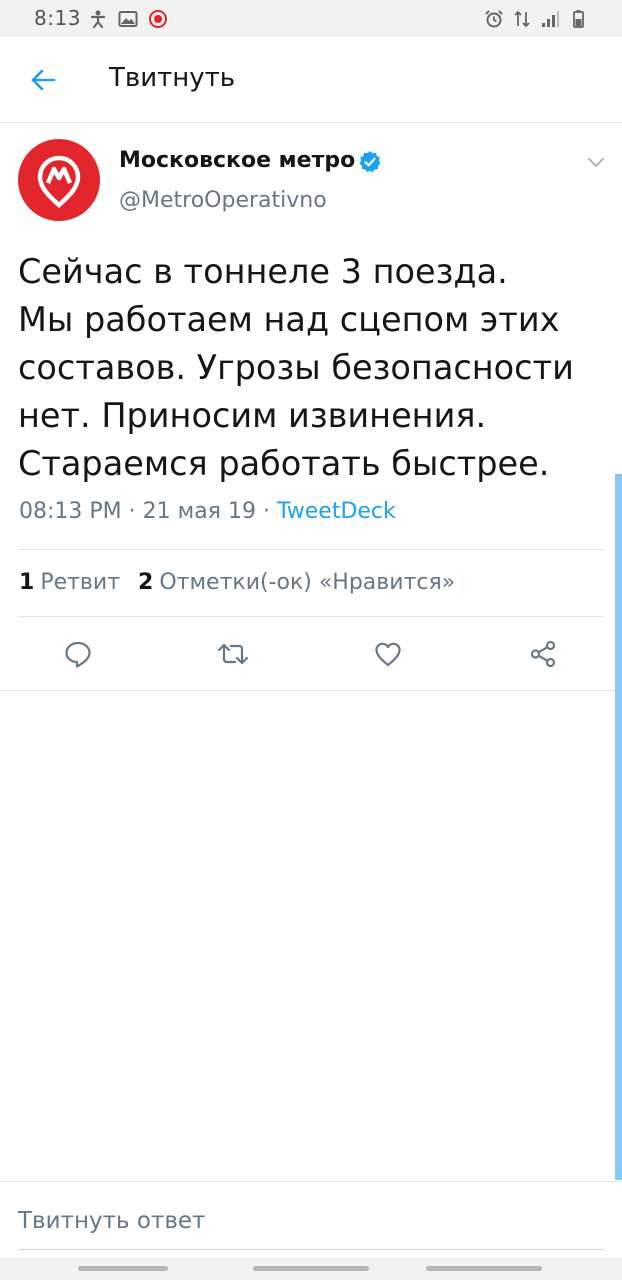  I want to click on tweet-timestamp: 08:13 PM · 21 мая 19 · TweetDeck, so click(207, 511).